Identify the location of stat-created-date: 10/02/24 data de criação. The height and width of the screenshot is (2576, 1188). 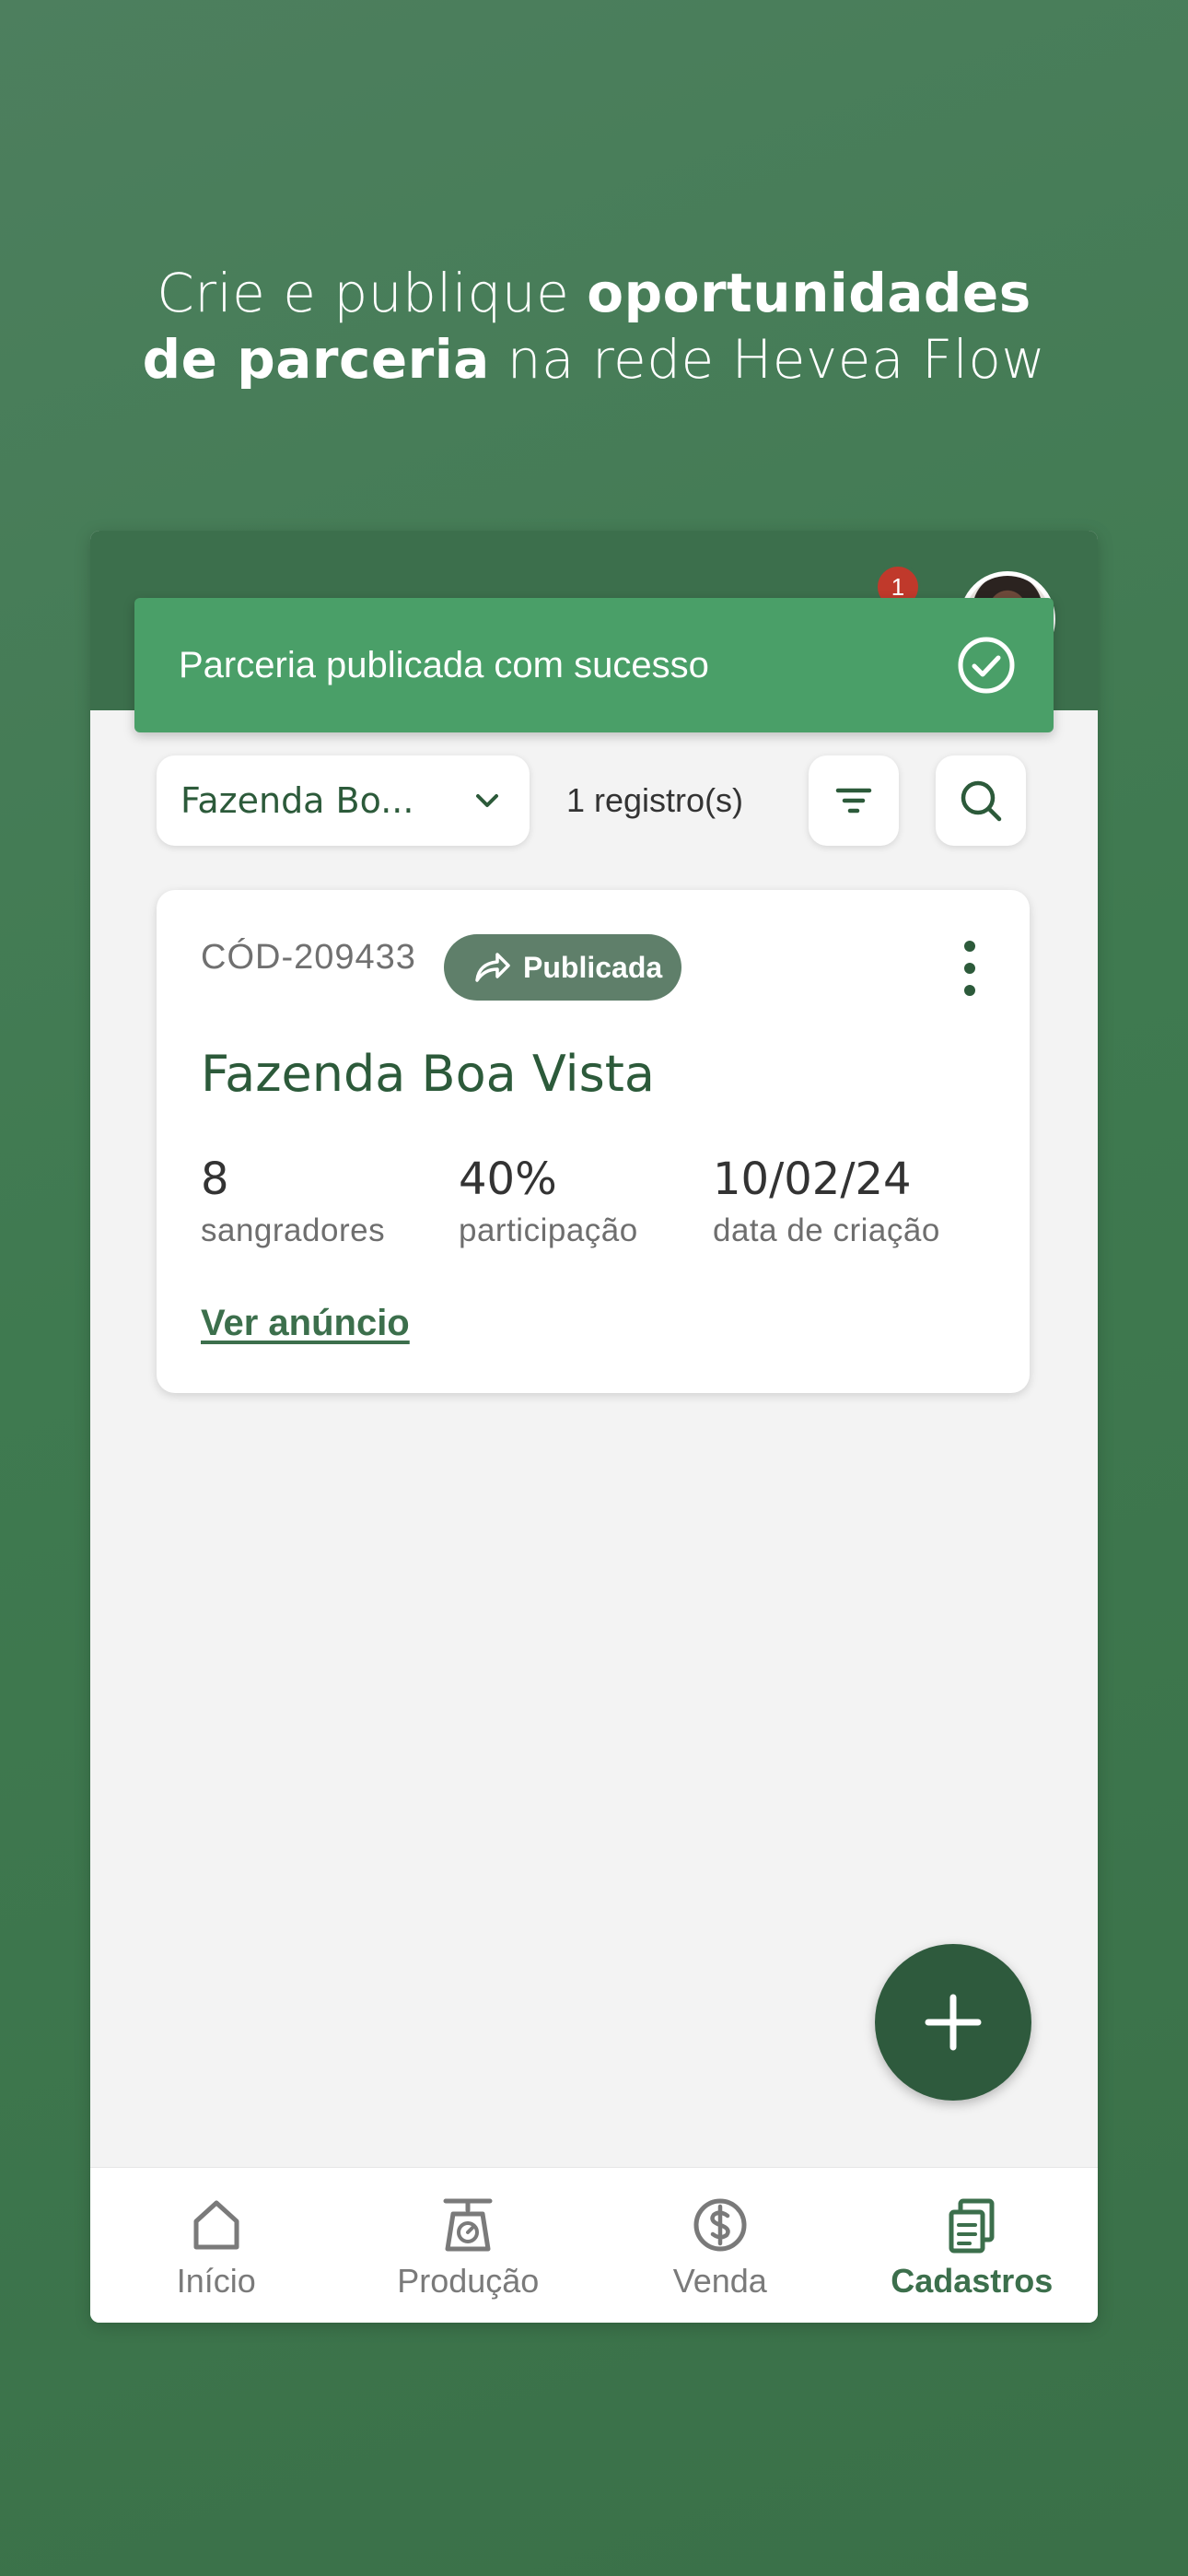
(826, 1201).